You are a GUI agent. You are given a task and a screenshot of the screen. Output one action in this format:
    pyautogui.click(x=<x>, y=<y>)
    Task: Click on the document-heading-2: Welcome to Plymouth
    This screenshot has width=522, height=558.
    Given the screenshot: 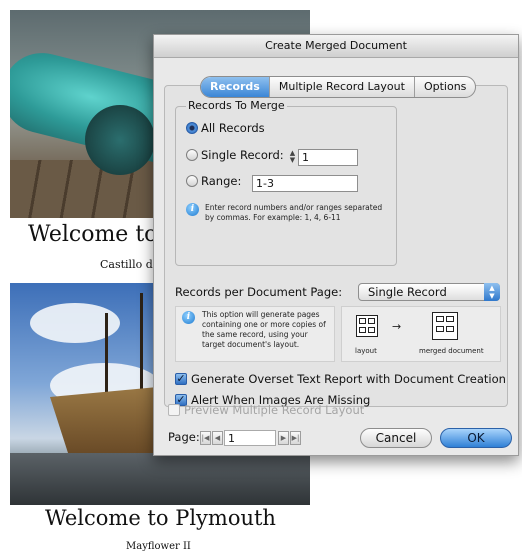 What is the action you would take?
    pyautogui.click(x=160, y=518)
    